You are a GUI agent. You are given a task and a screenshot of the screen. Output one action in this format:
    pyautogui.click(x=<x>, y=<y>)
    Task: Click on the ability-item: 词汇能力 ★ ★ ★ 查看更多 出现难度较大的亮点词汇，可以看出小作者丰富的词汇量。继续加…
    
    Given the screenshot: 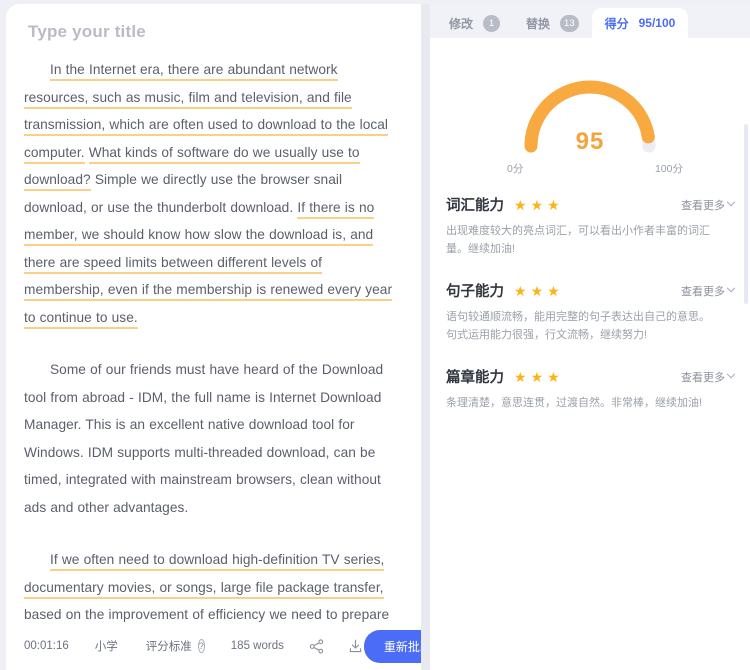 What is the action you would take?
    pyautogui.click(x=591, y=226)
    